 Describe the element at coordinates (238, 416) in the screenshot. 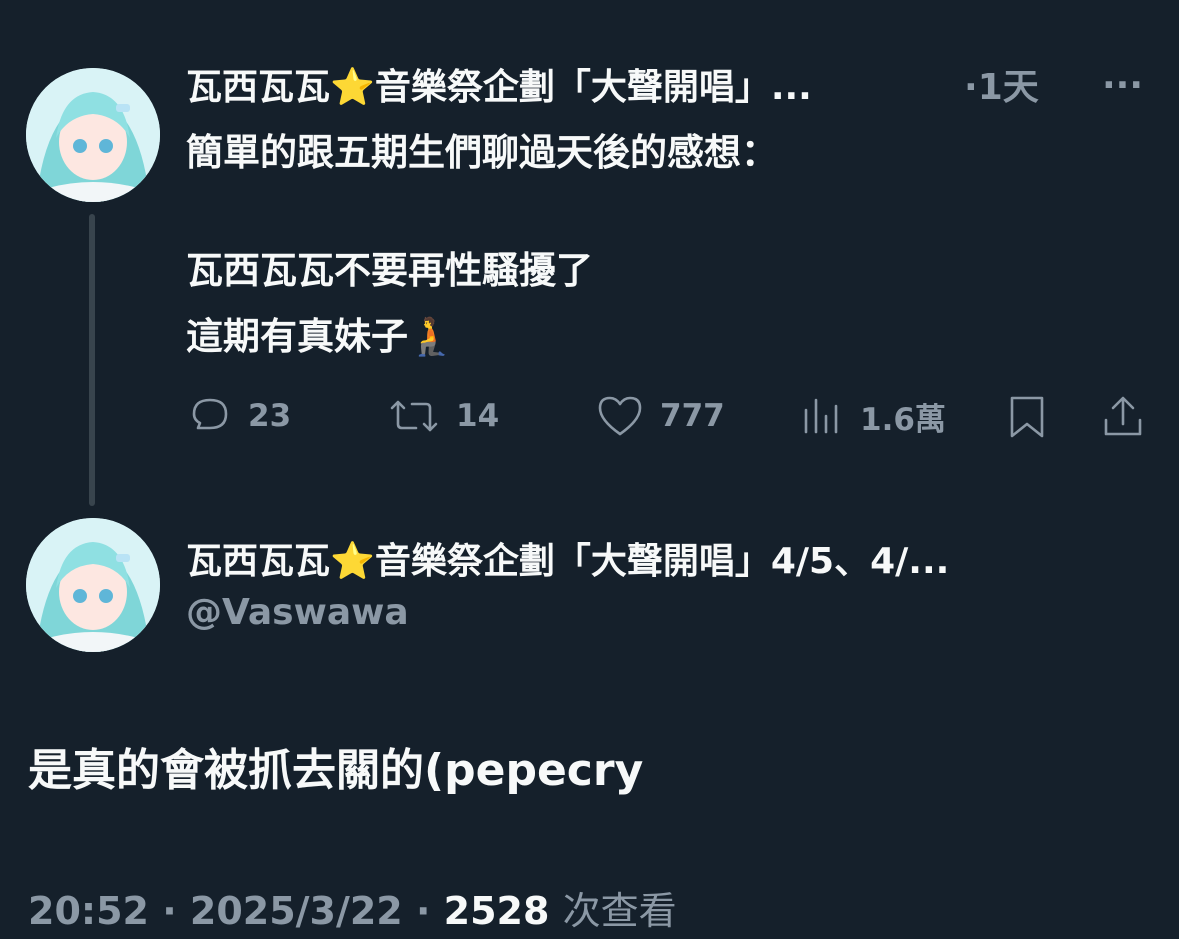

I see `reply-button: 23` at that location.